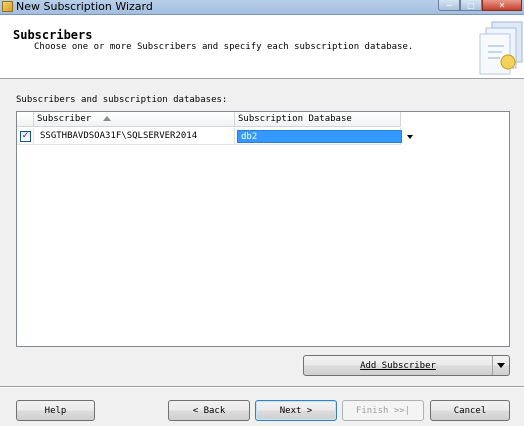 This screenshot has height=426, width=524. I want to click on subscriber-checkbox: ✓, so click(25, 136).